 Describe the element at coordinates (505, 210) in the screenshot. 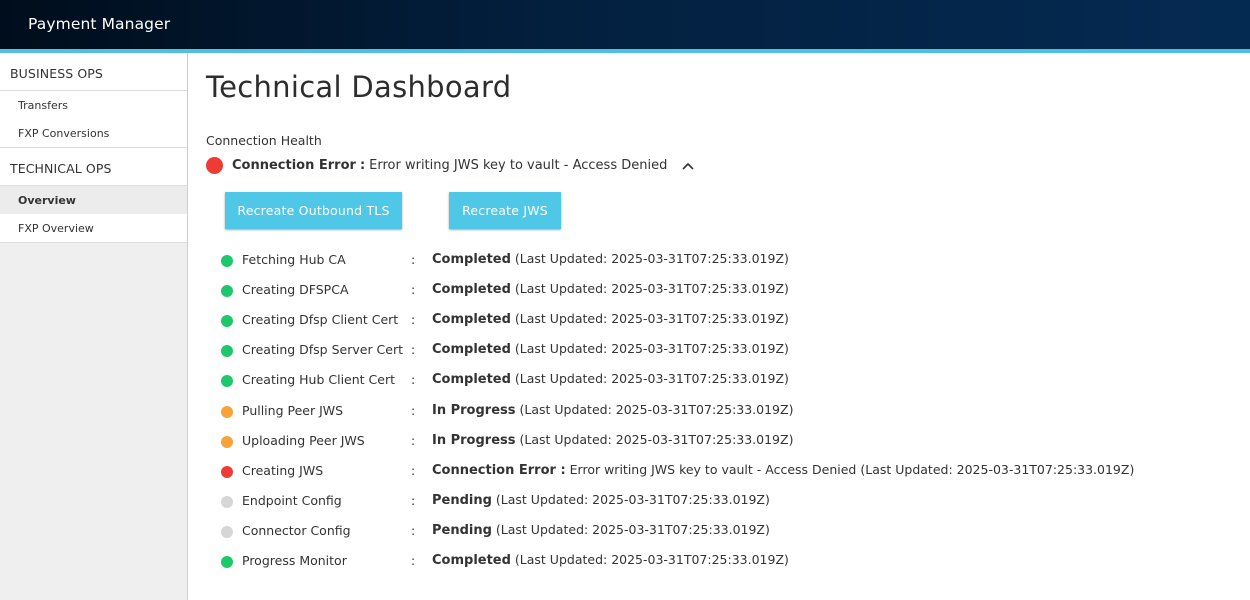

I see `recreate-jws-button: Recreate JWS` at that location.